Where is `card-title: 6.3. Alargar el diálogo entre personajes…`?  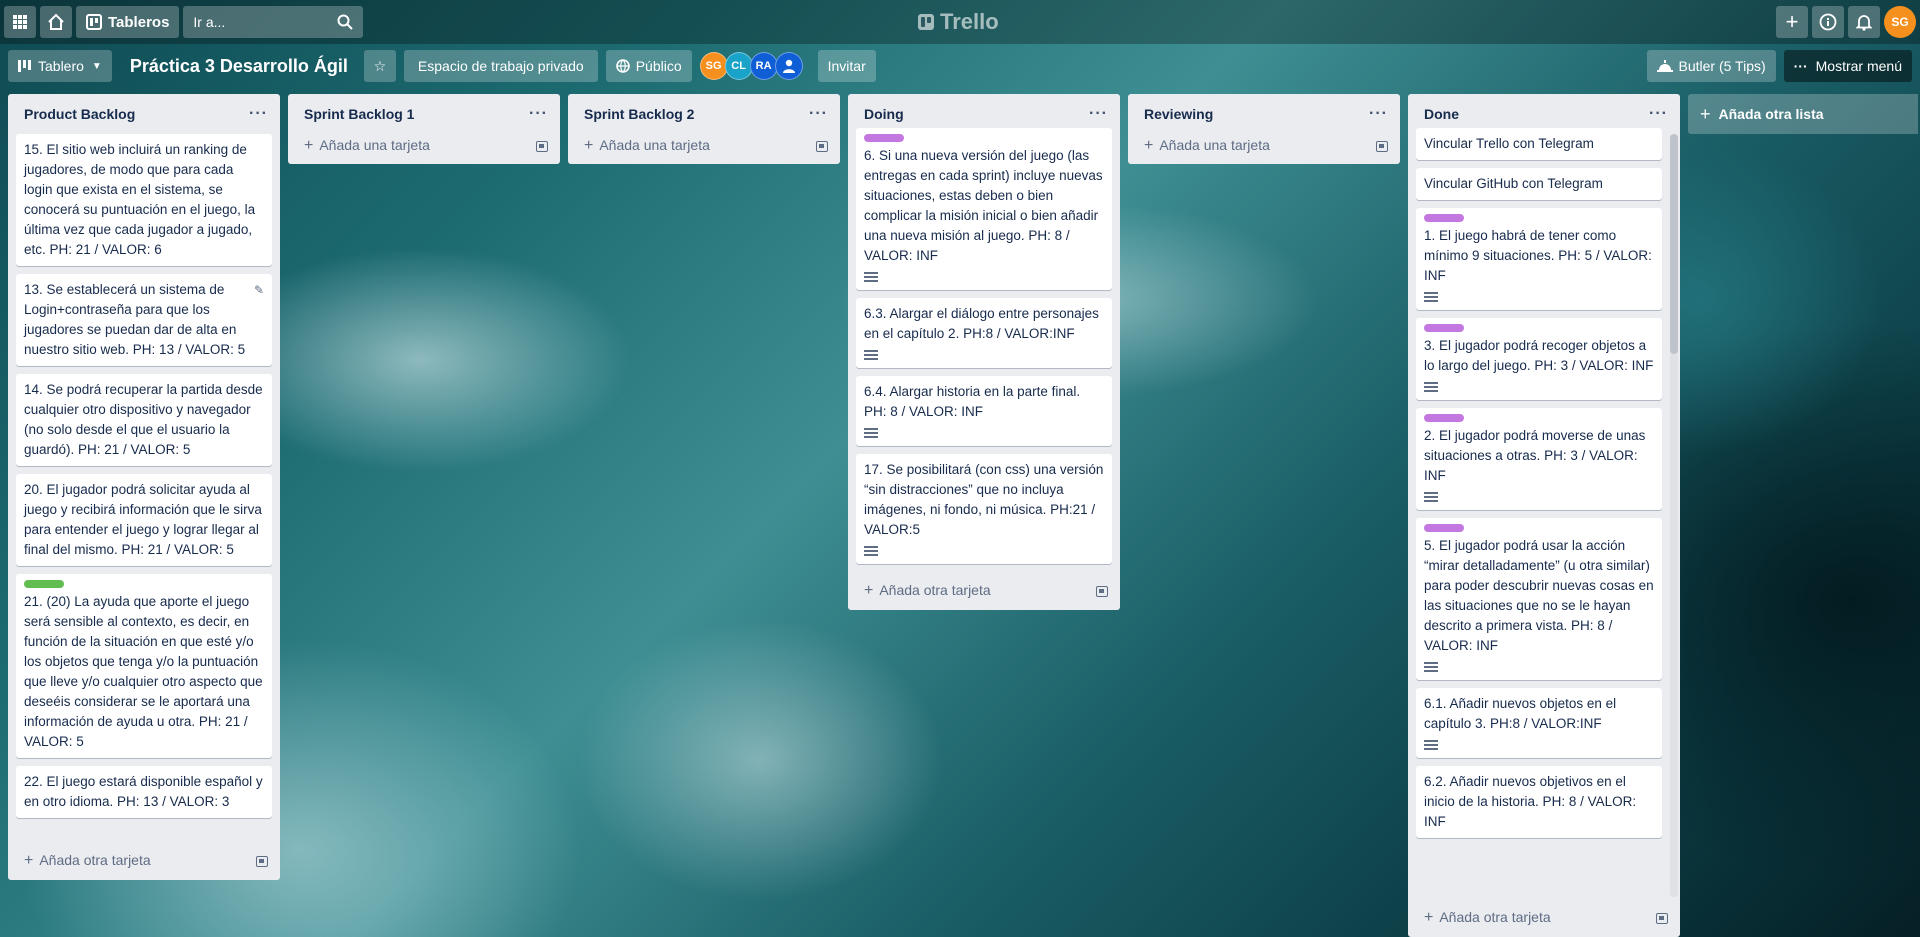
card-title: 6.3. Alargar el diálogo entre personajes… is located at coordinates (981, 323).